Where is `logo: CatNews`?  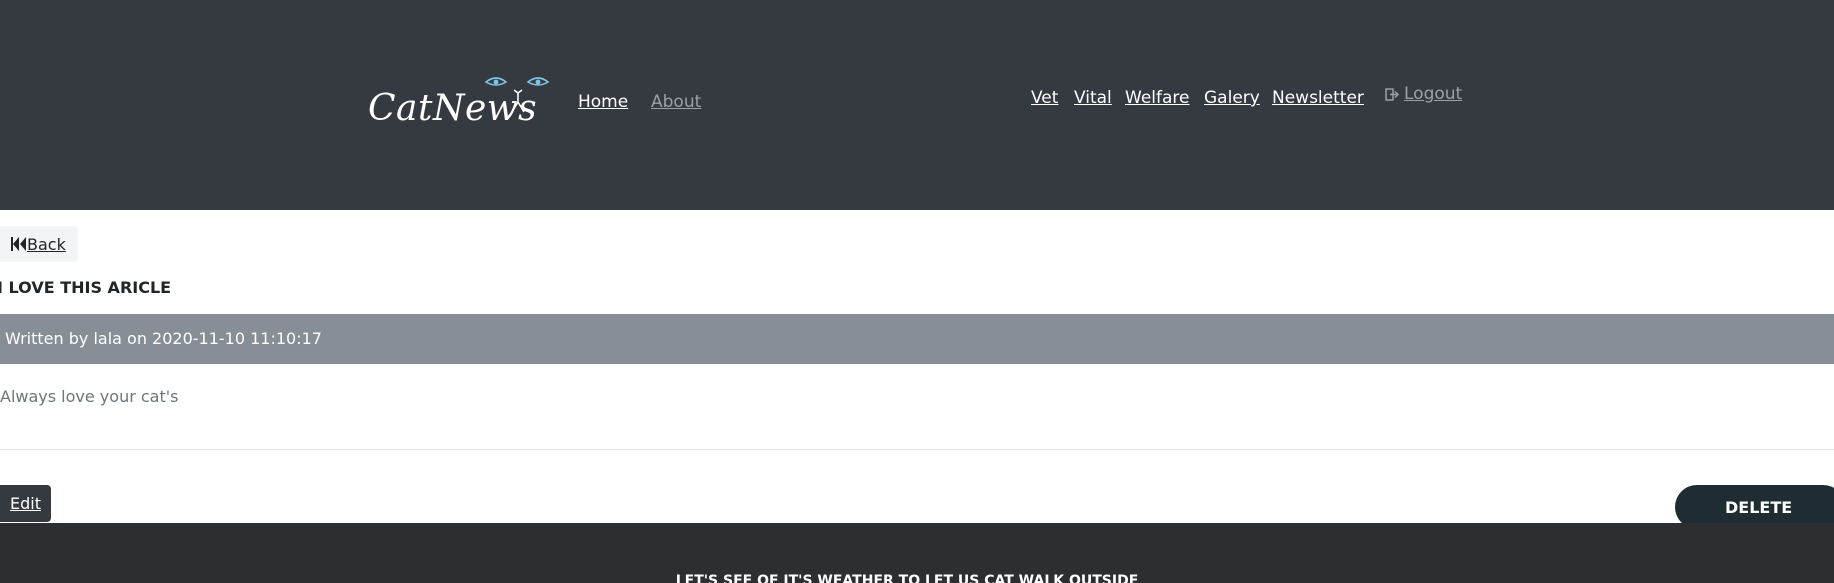 logo: CatNews is located at coordinates (461, 105).